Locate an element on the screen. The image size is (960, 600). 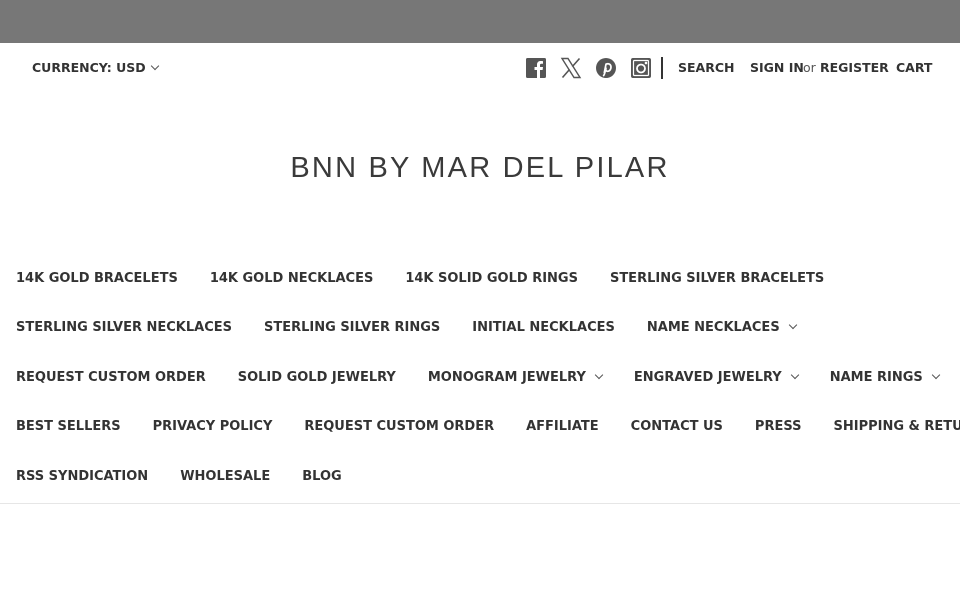
nav-item: PRIVACY POLICY is located at coordinates (213, 426).